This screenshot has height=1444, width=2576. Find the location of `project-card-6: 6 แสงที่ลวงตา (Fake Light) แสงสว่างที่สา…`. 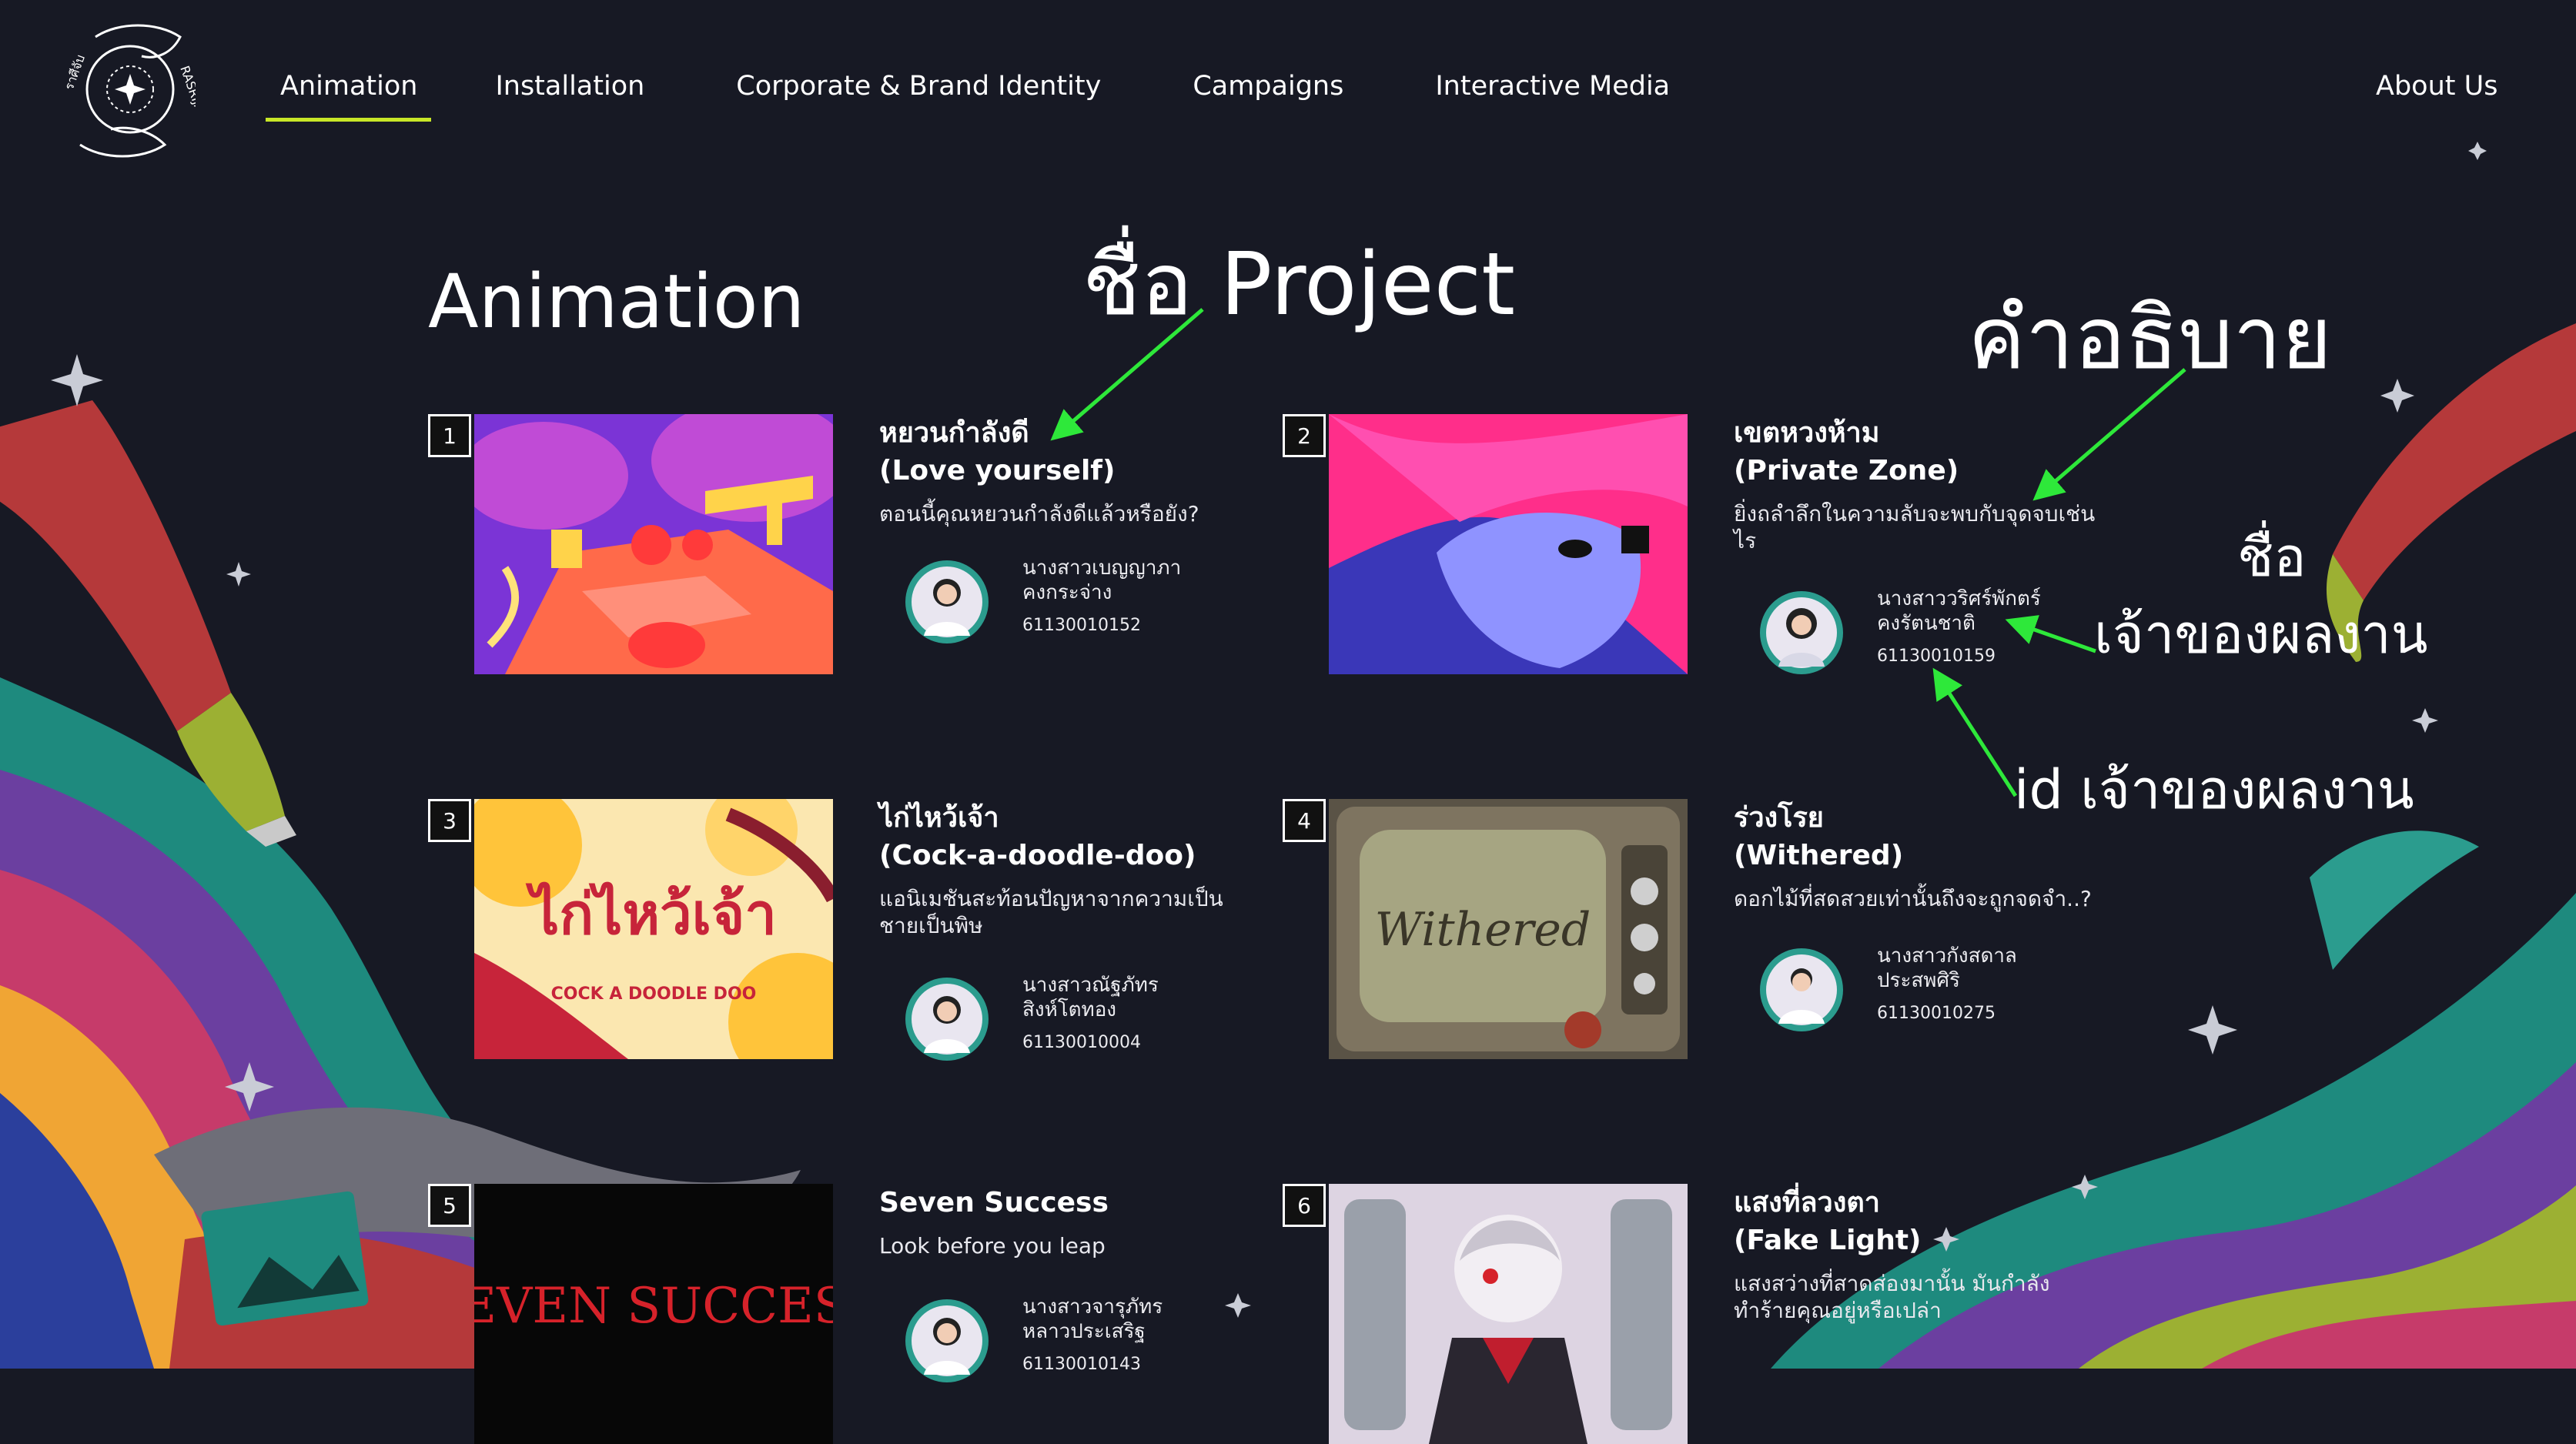

project-card-6: 6 แสงที่ลวงตา (Fake Light) แสงสว่างที่สา… is located at coordinates (1706, 1314).